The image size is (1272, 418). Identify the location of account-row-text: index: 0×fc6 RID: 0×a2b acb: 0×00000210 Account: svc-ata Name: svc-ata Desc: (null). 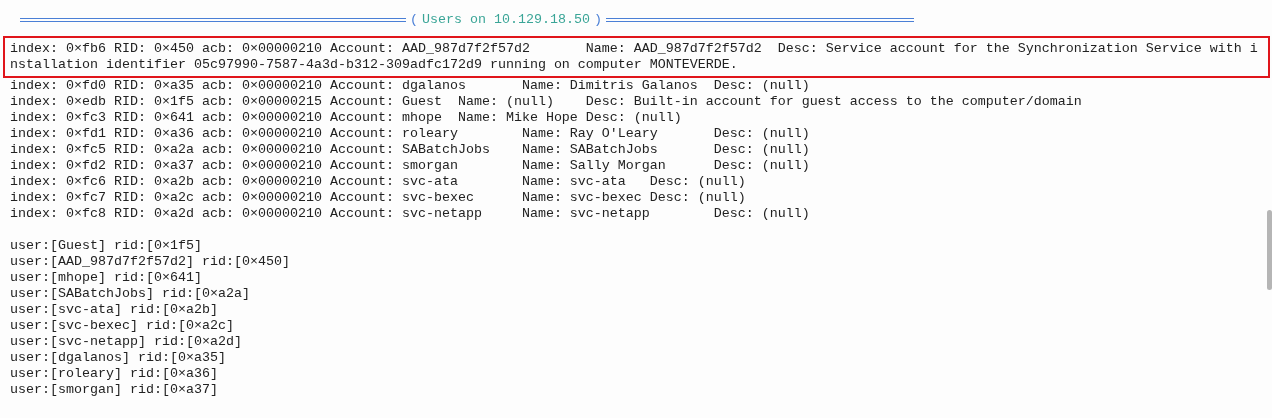
(378, 182).